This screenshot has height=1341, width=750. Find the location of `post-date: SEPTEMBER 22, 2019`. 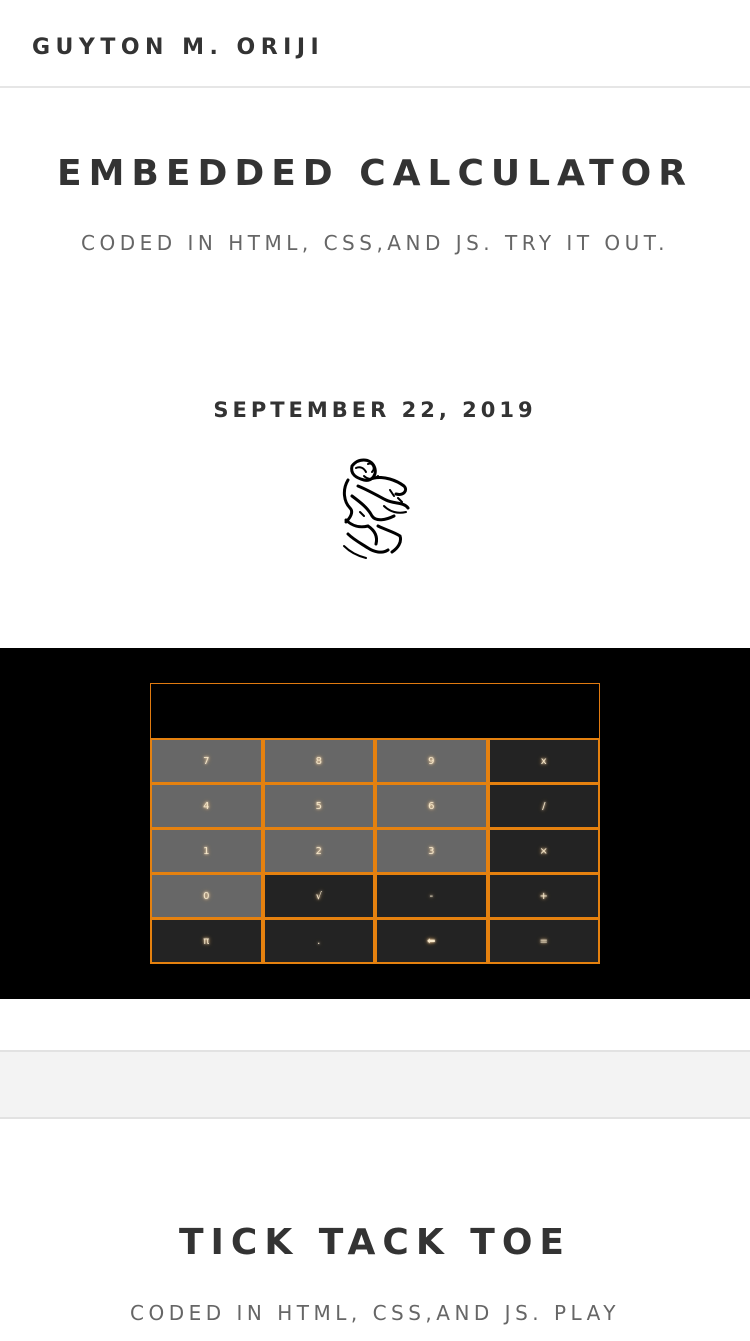

post-date: SEPTEMBER 22, 2019 is located at coordinates (375, 410).